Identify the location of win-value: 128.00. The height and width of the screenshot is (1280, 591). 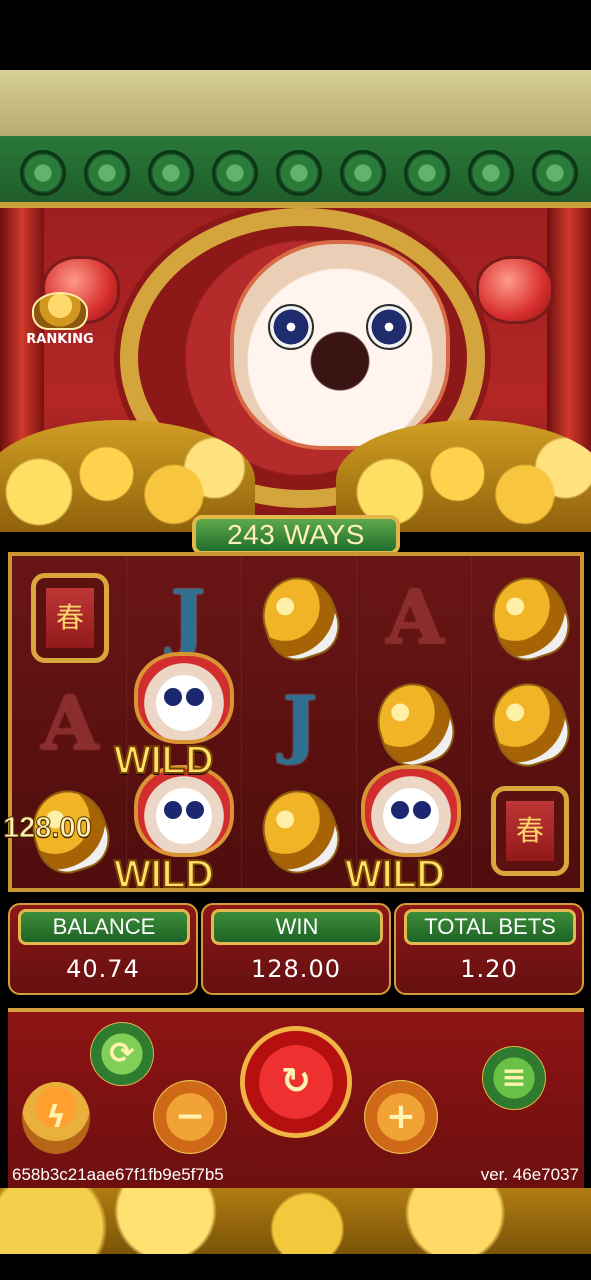
(296, 969).